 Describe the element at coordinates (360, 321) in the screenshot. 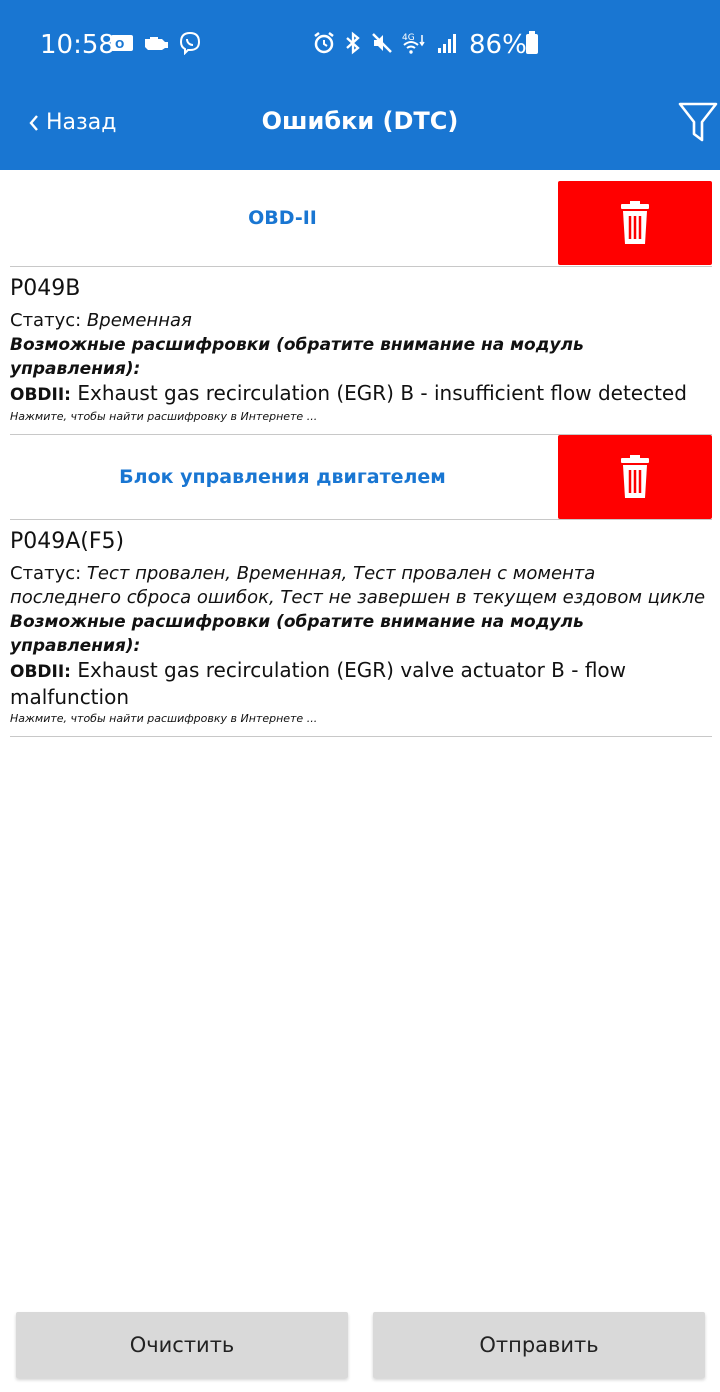

I see `dtc-status: Статус: Временная` at that location.